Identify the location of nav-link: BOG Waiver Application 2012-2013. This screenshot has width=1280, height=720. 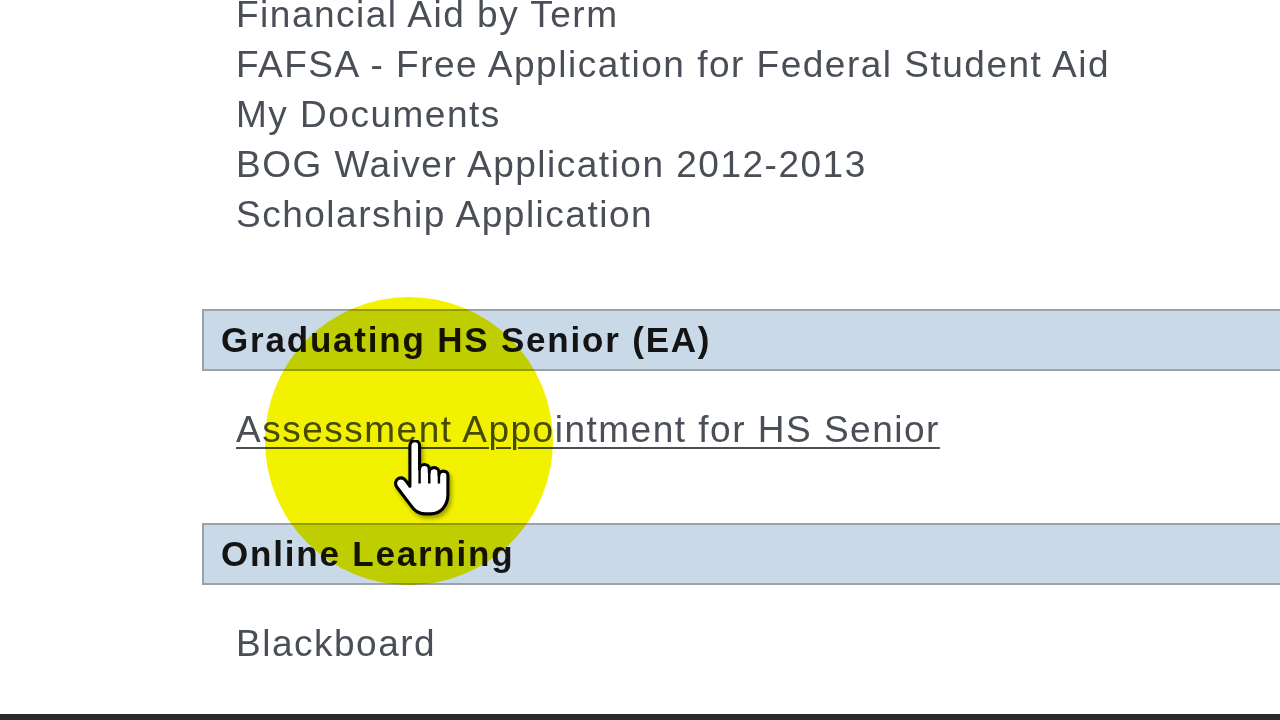
(551, 165).